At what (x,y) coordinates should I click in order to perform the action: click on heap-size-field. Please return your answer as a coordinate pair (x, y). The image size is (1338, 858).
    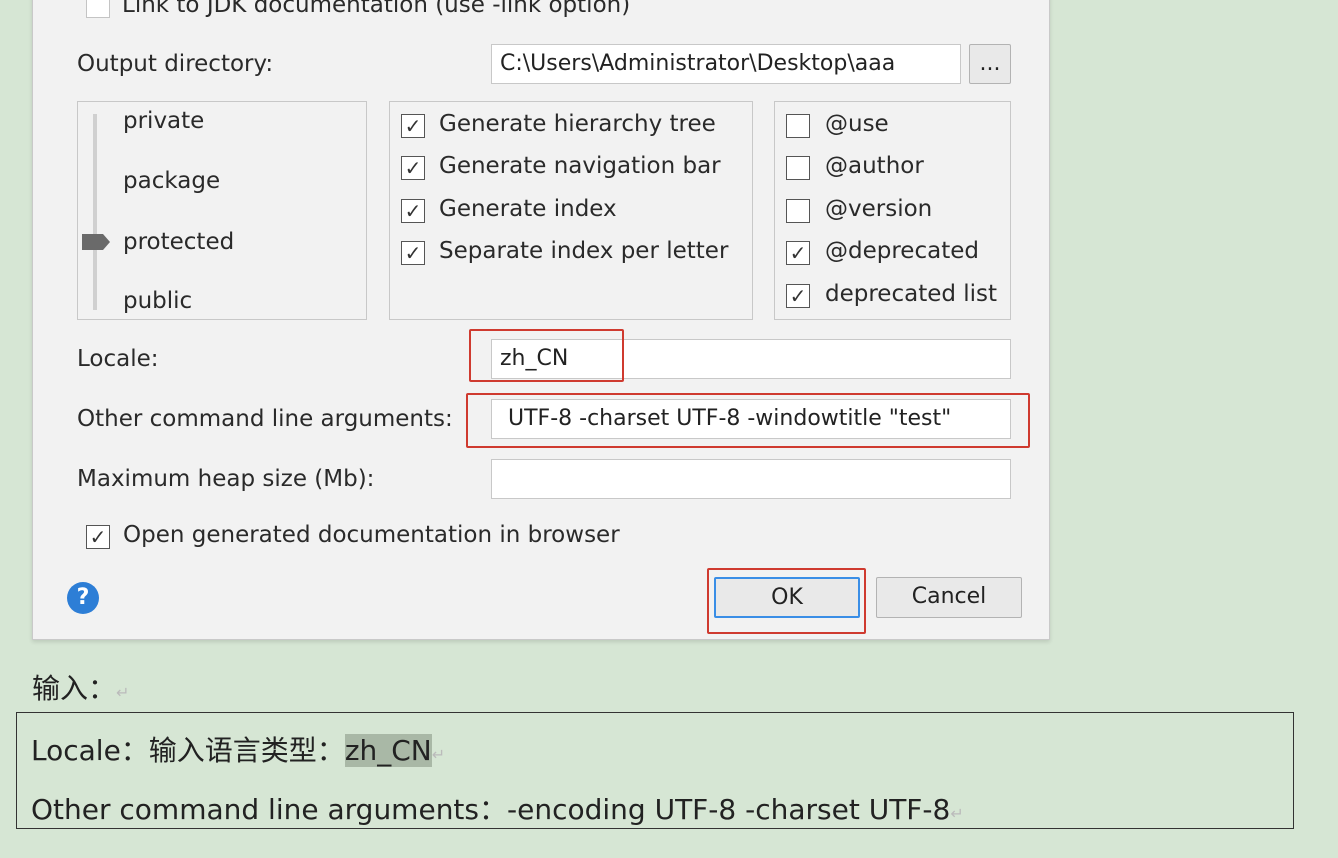
    Looking at the image, I should click on (751, 479).